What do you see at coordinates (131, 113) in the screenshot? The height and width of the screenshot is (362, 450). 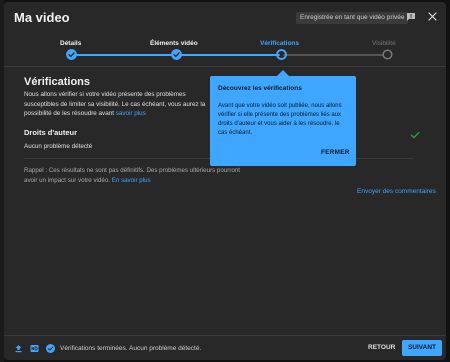 I see `learn-more-link: savoir plus` at bounding box center [131, 113].